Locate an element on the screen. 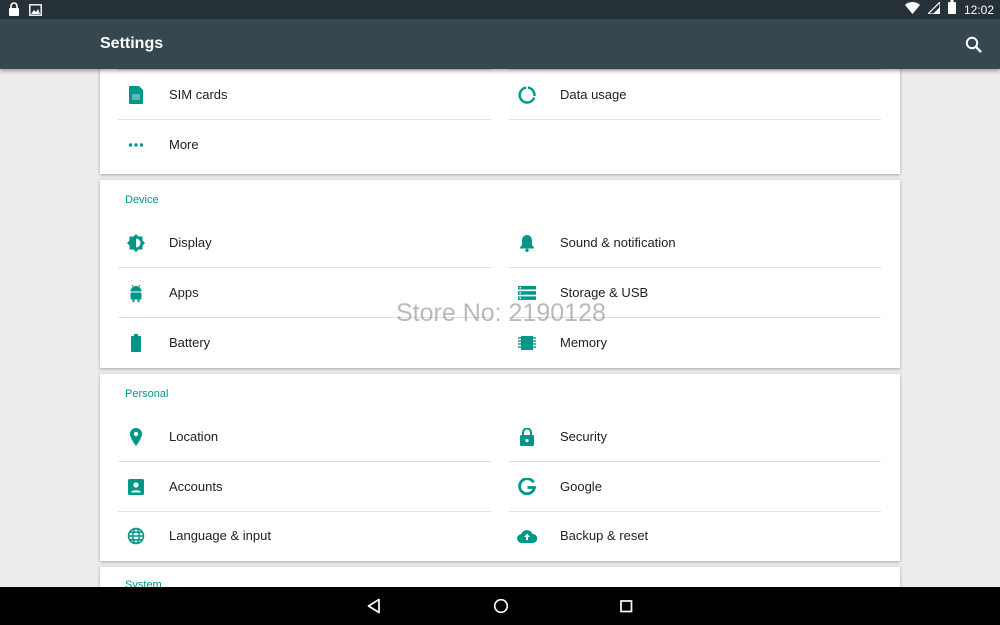 The height and width of the screenshot is (625, 1000). settings-item-label: Battery is located at coordinates (190, 342).